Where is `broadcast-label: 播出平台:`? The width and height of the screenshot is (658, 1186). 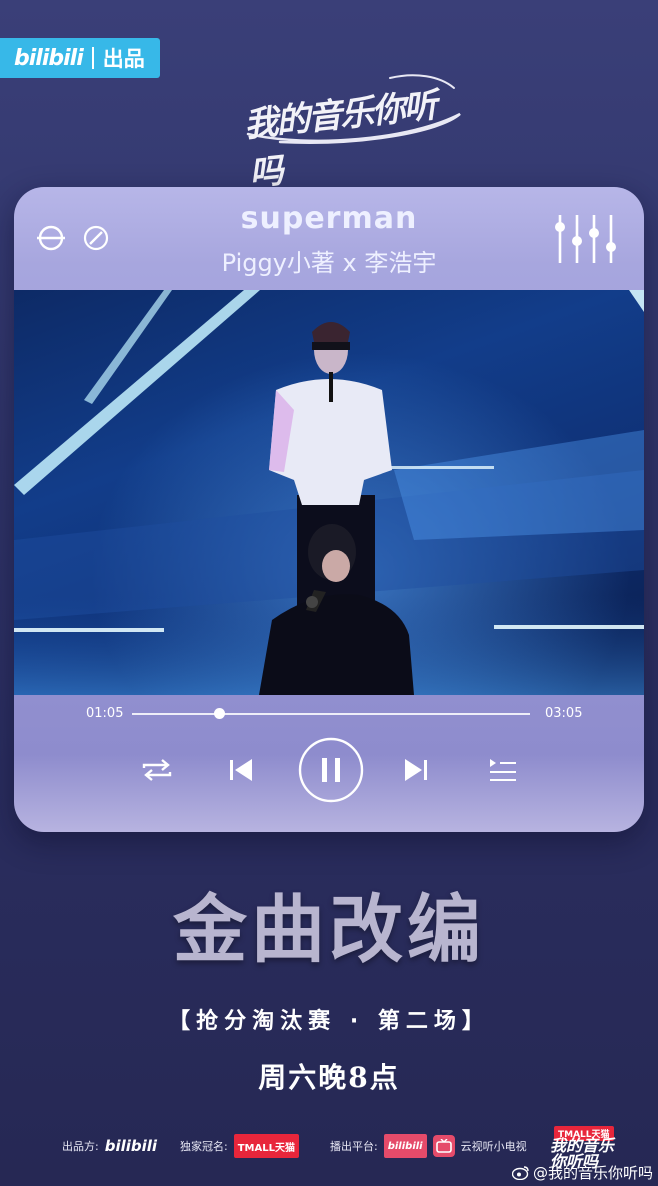
broadcast-label: 播出平台: is located at coordinates (354, 1146).